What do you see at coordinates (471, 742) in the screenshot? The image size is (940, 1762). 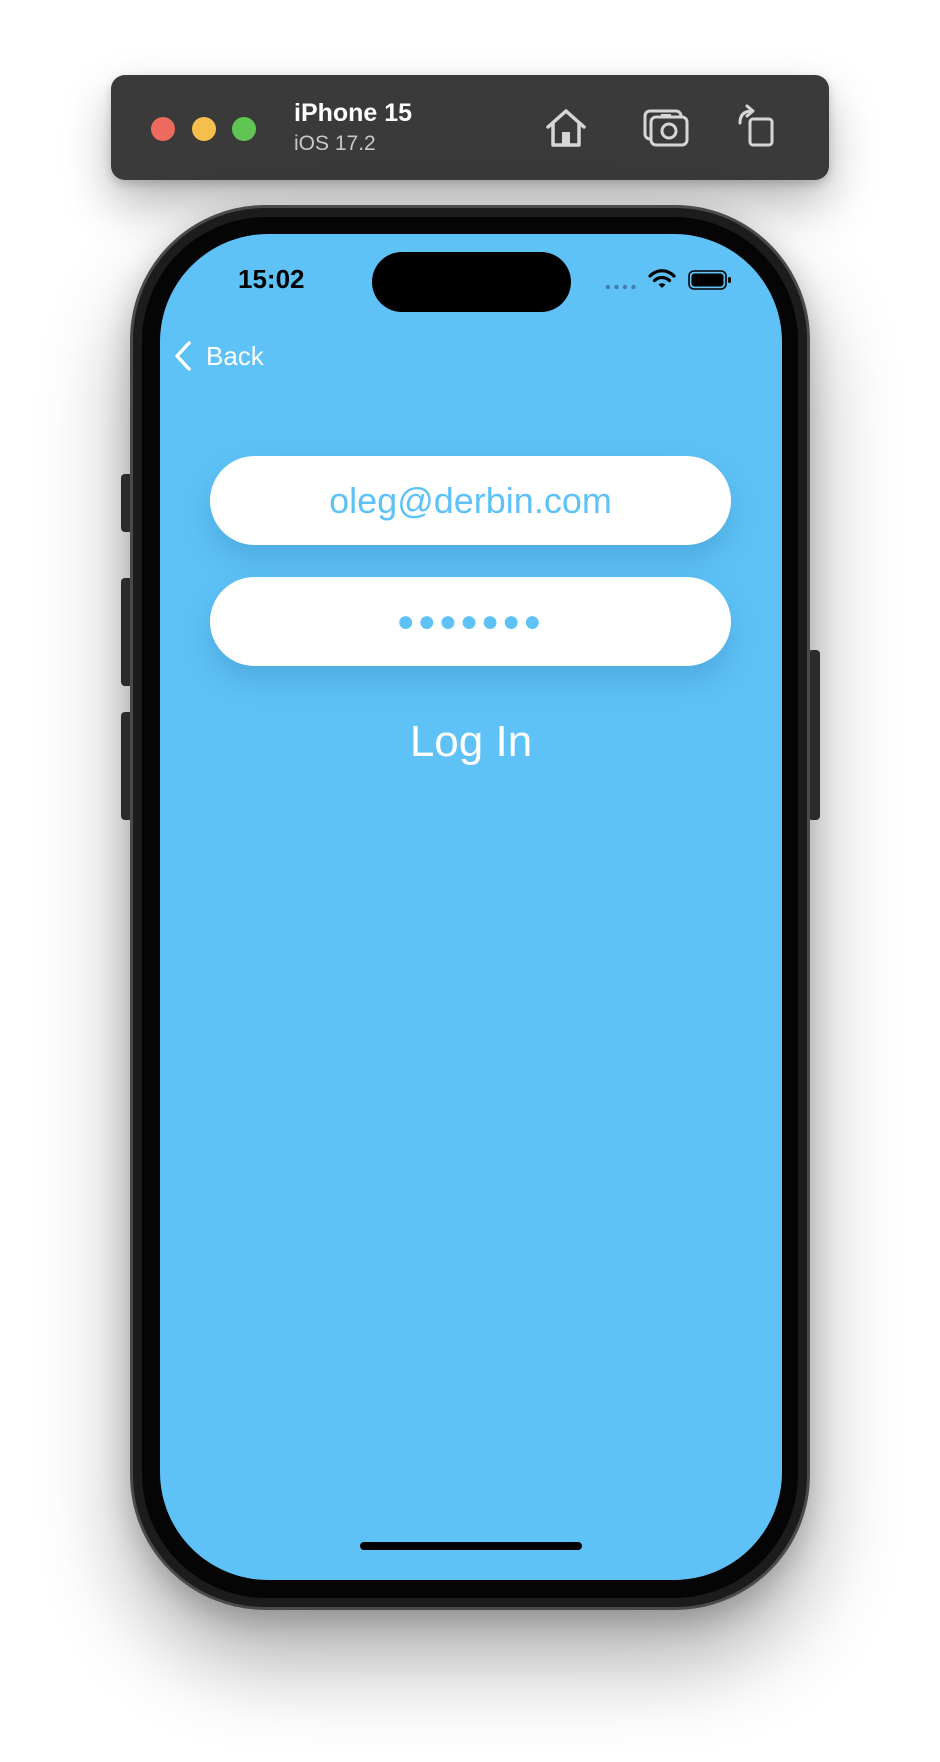 I see `login-button: Log In` at bounding box center [471, 742].